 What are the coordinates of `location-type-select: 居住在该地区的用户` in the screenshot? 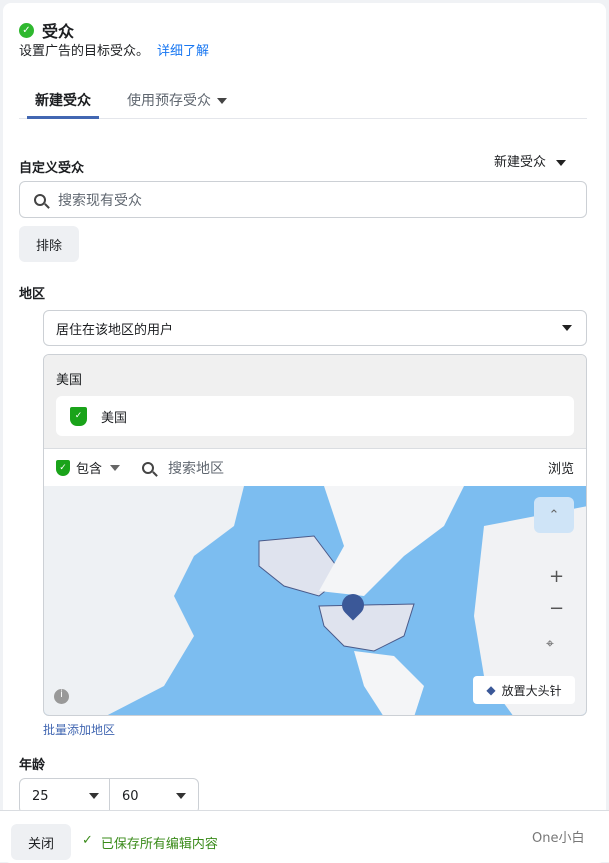 It's located at (315, 328).